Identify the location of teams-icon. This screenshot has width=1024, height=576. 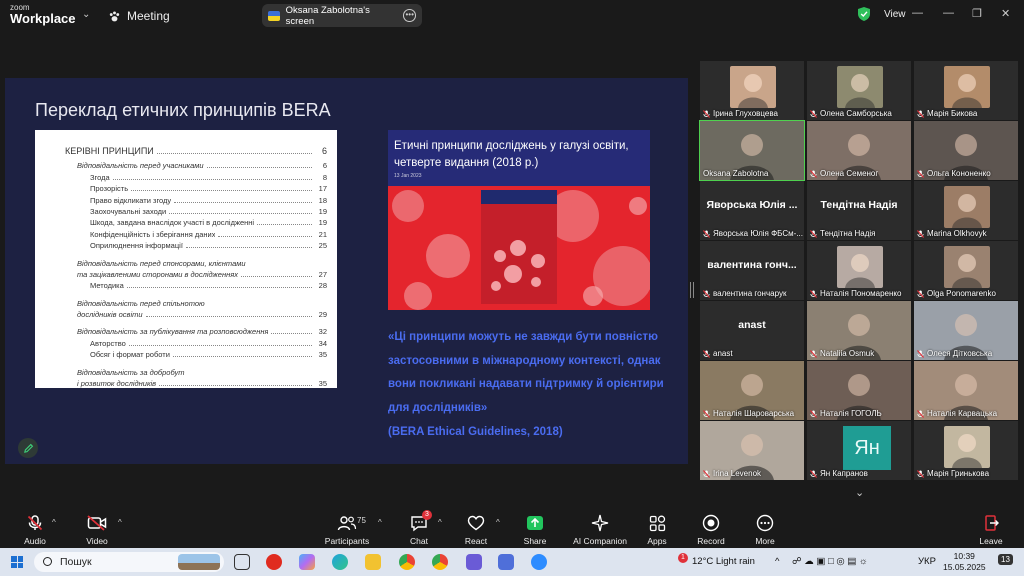
(474, 562).